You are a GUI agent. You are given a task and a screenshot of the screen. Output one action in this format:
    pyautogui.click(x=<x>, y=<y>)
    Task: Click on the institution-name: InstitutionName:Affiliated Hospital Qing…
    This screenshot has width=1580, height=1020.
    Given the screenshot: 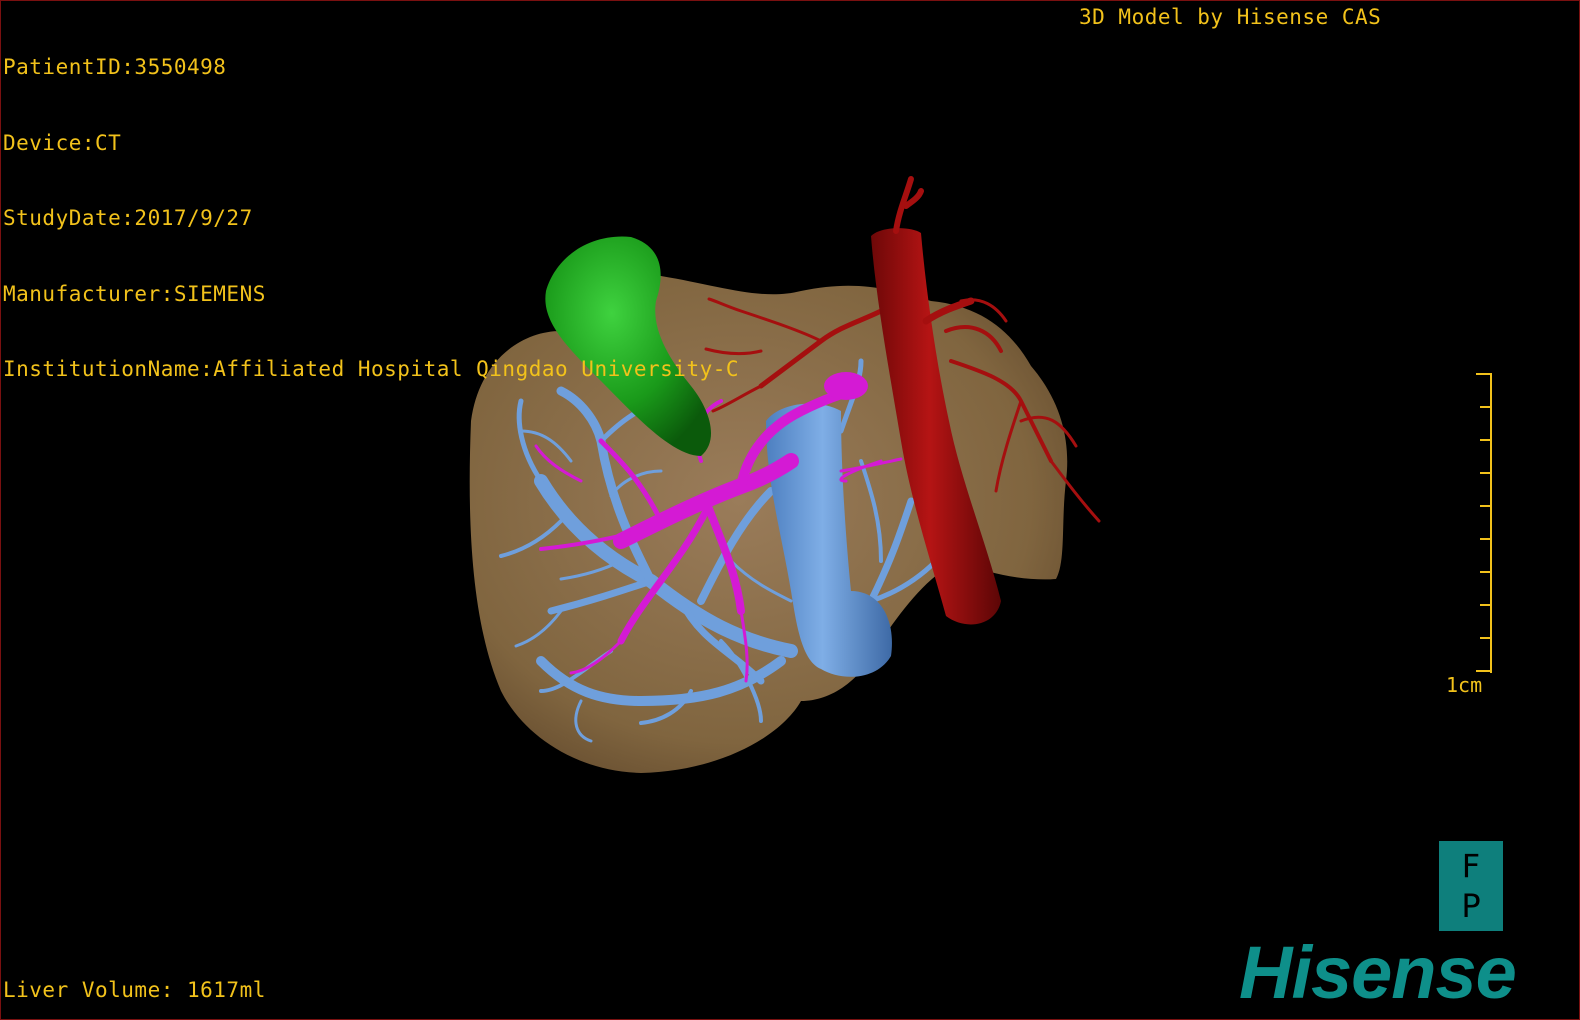 What is the action you would take?
    pyautogui.click(x=371, y=369)
    